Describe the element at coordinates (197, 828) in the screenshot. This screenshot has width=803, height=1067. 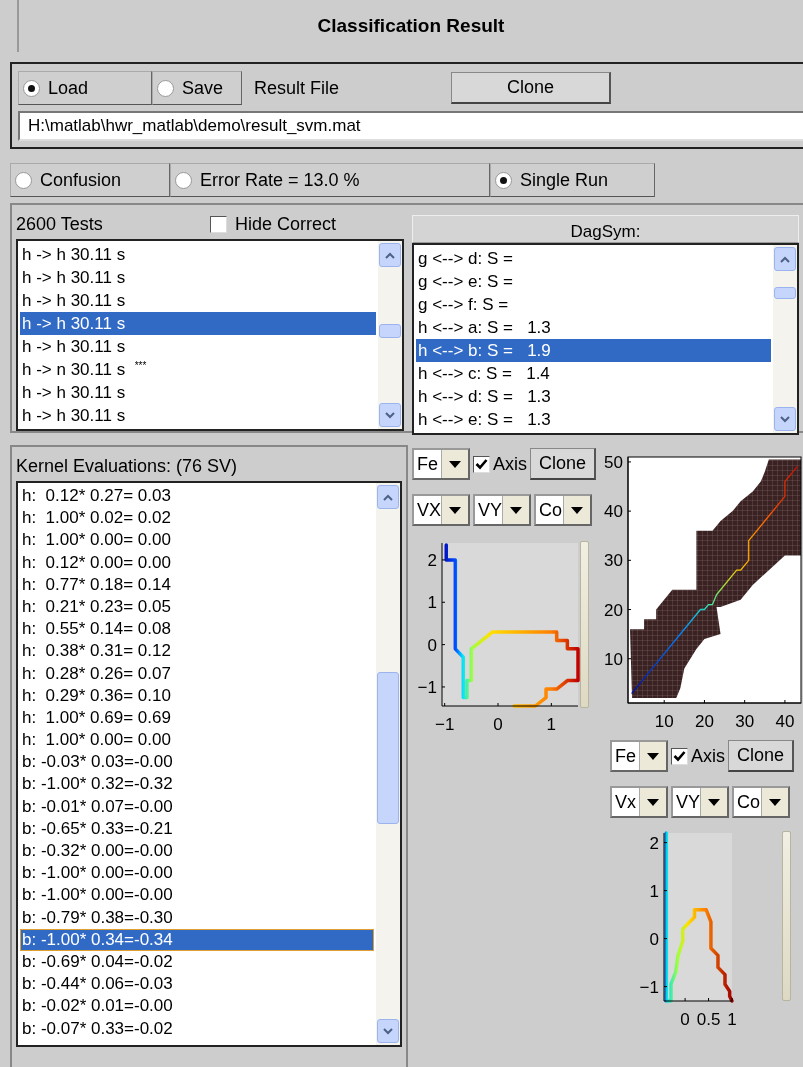
I see `list-item: b: -0.65* 0.33=-0.21` at that location.